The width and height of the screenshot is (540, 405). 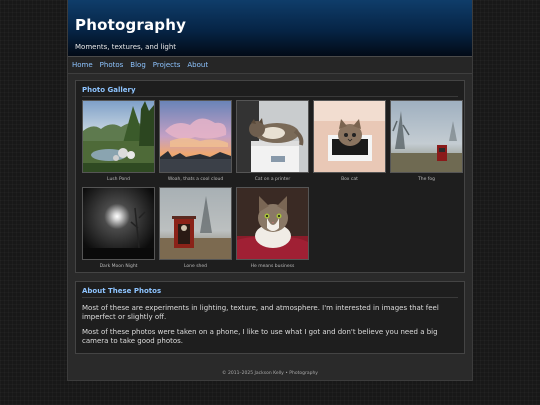 I want to click on gallery-item: Dark Moon Night, so click(x=118, y=229).